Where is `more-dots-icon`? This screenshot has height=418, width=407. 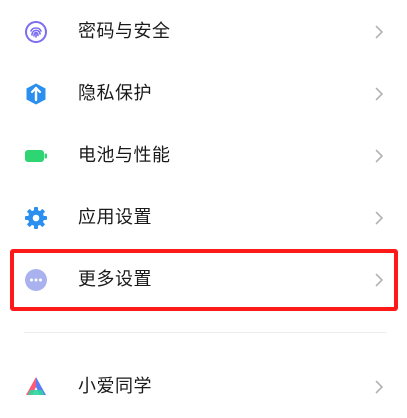 more-dots-icon is located at coordinates (36, 280).